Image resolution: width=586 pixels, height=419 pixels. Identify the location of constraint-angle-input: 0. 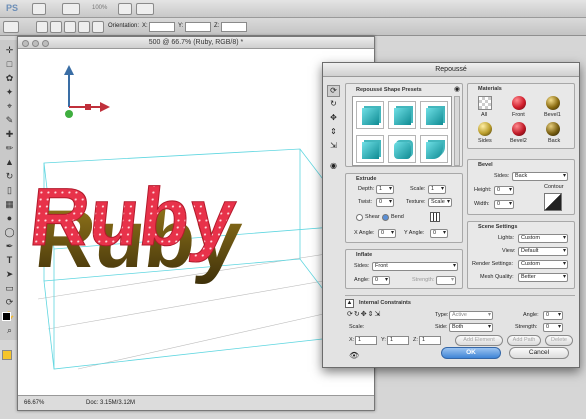
(553, 315).